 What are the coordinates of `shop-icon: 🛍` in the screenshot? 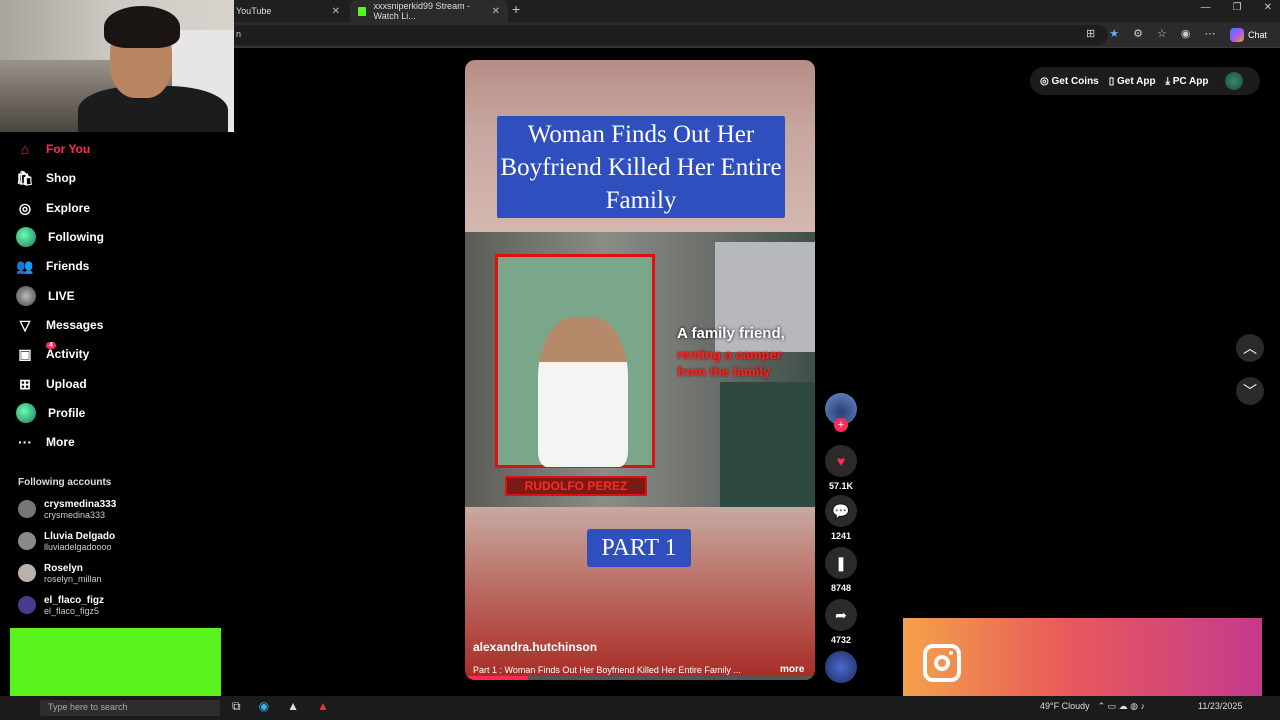 It's located at (25, 177).